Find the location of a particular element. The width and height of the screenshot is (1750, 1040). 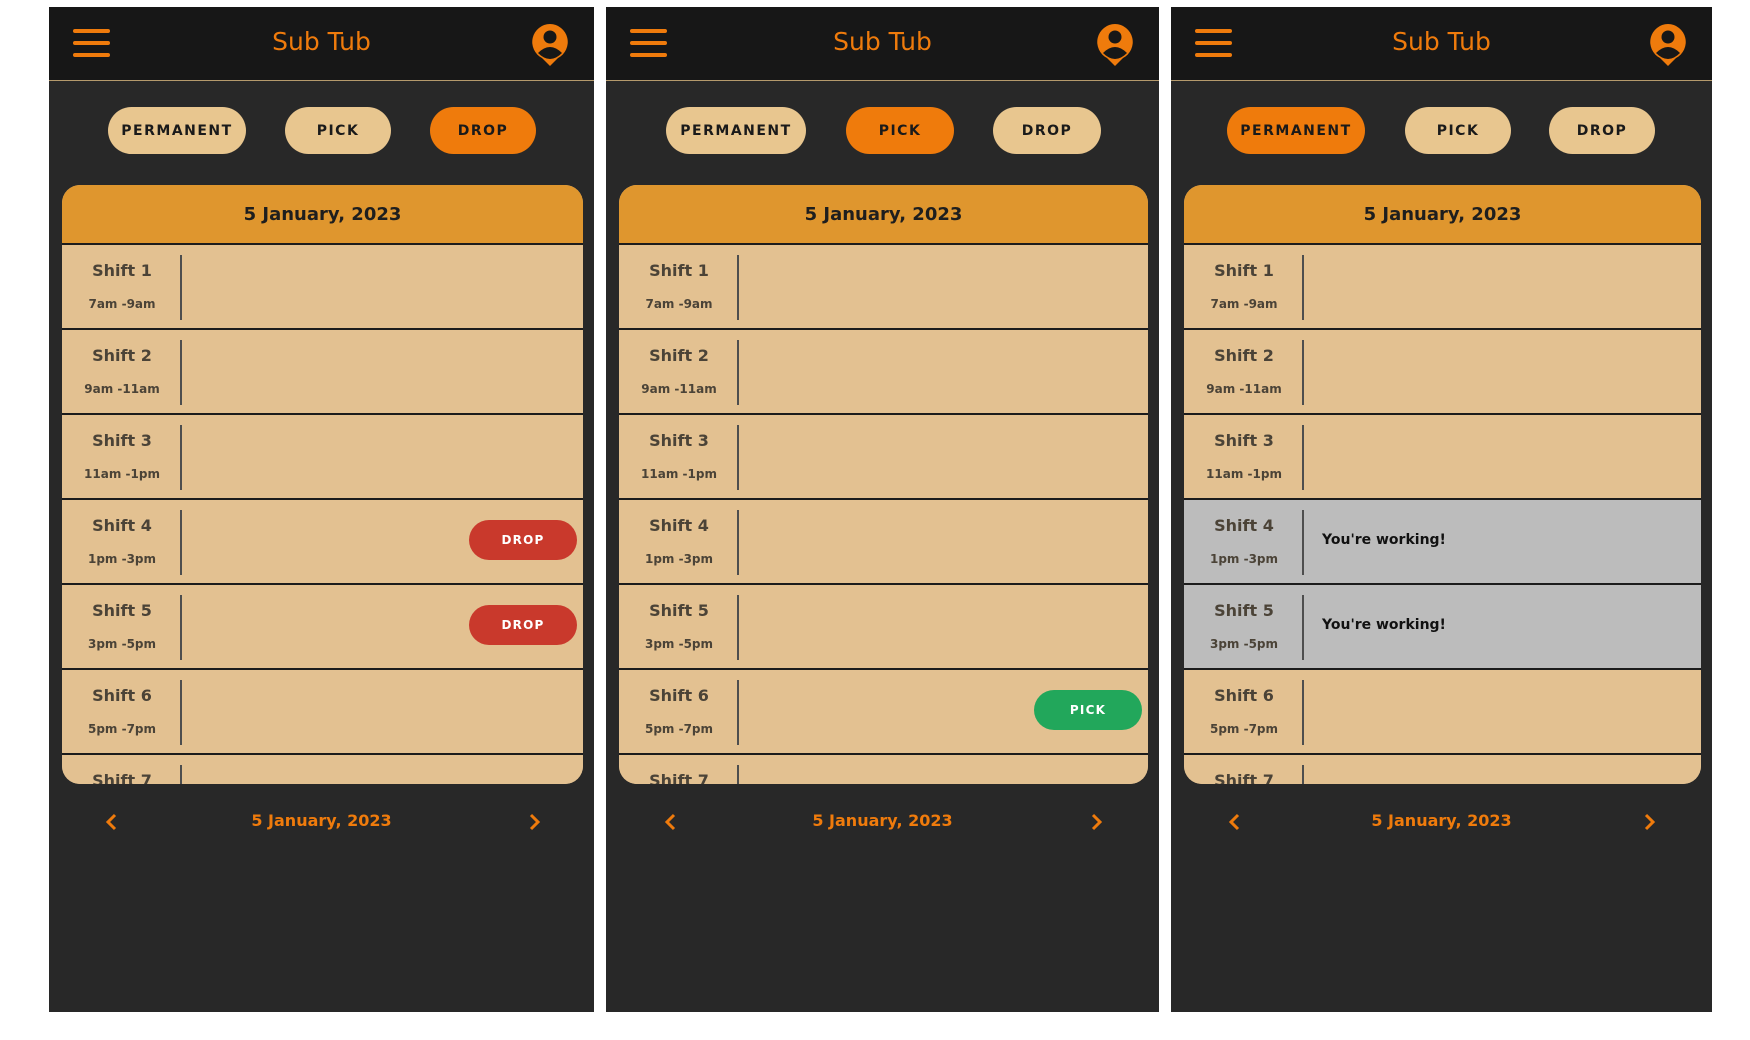

shift-row: Shift 3 11am -1pm is located at coordinates (1442, 457).